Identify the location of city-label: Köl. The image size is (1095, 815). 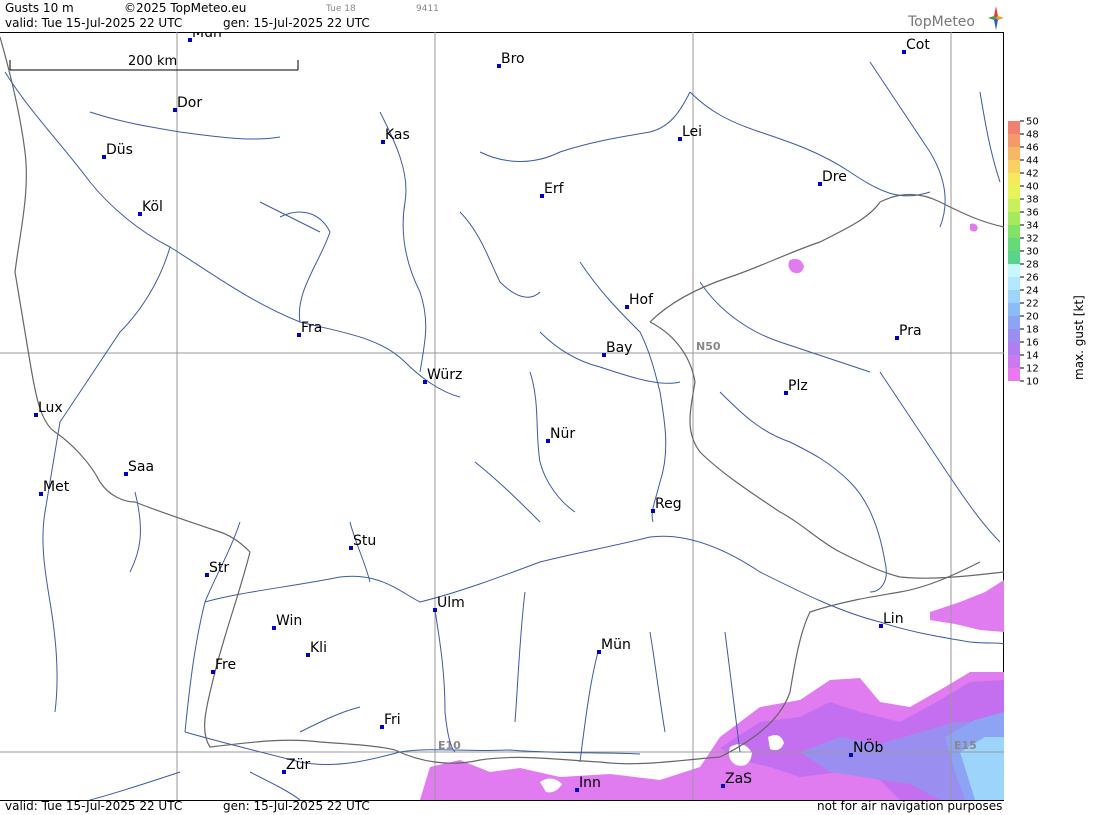
(152, 207).